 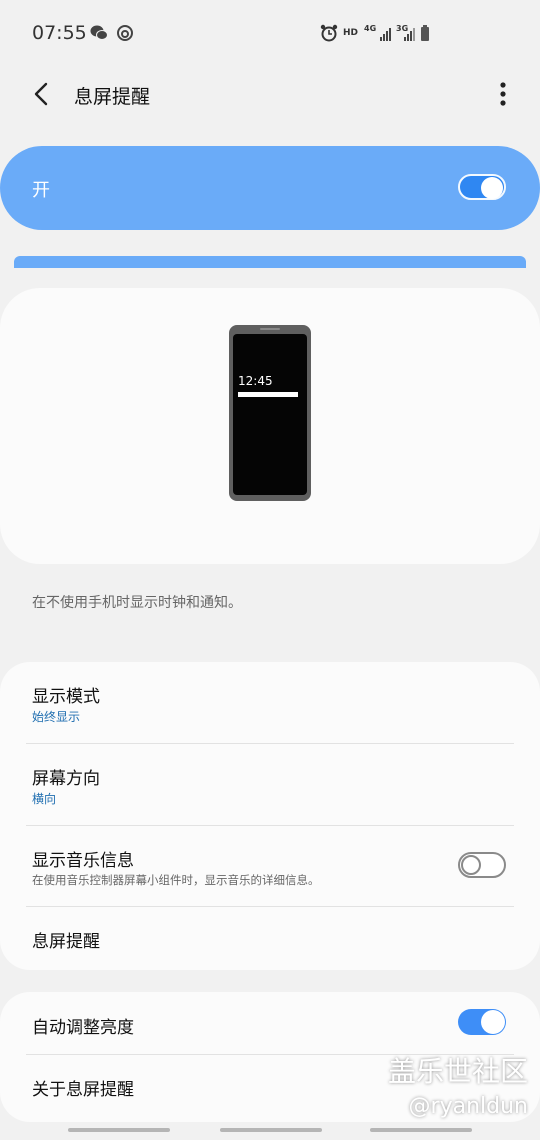 What do you see at coordinates (370, 28) in the screenshot?
I see `4g-label: 4G` at bounding box center [370, 28].